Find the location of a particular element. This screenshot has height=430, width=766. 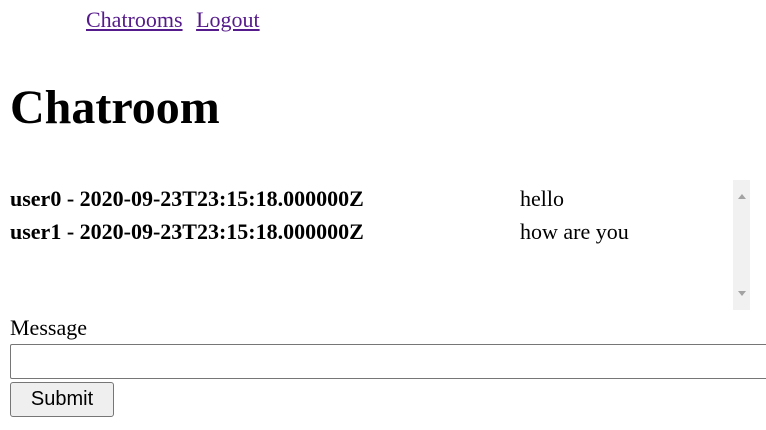

message-meta: user1 - 2020-09-23T23:15:18.000000Z is located at coordinates (187, 231).